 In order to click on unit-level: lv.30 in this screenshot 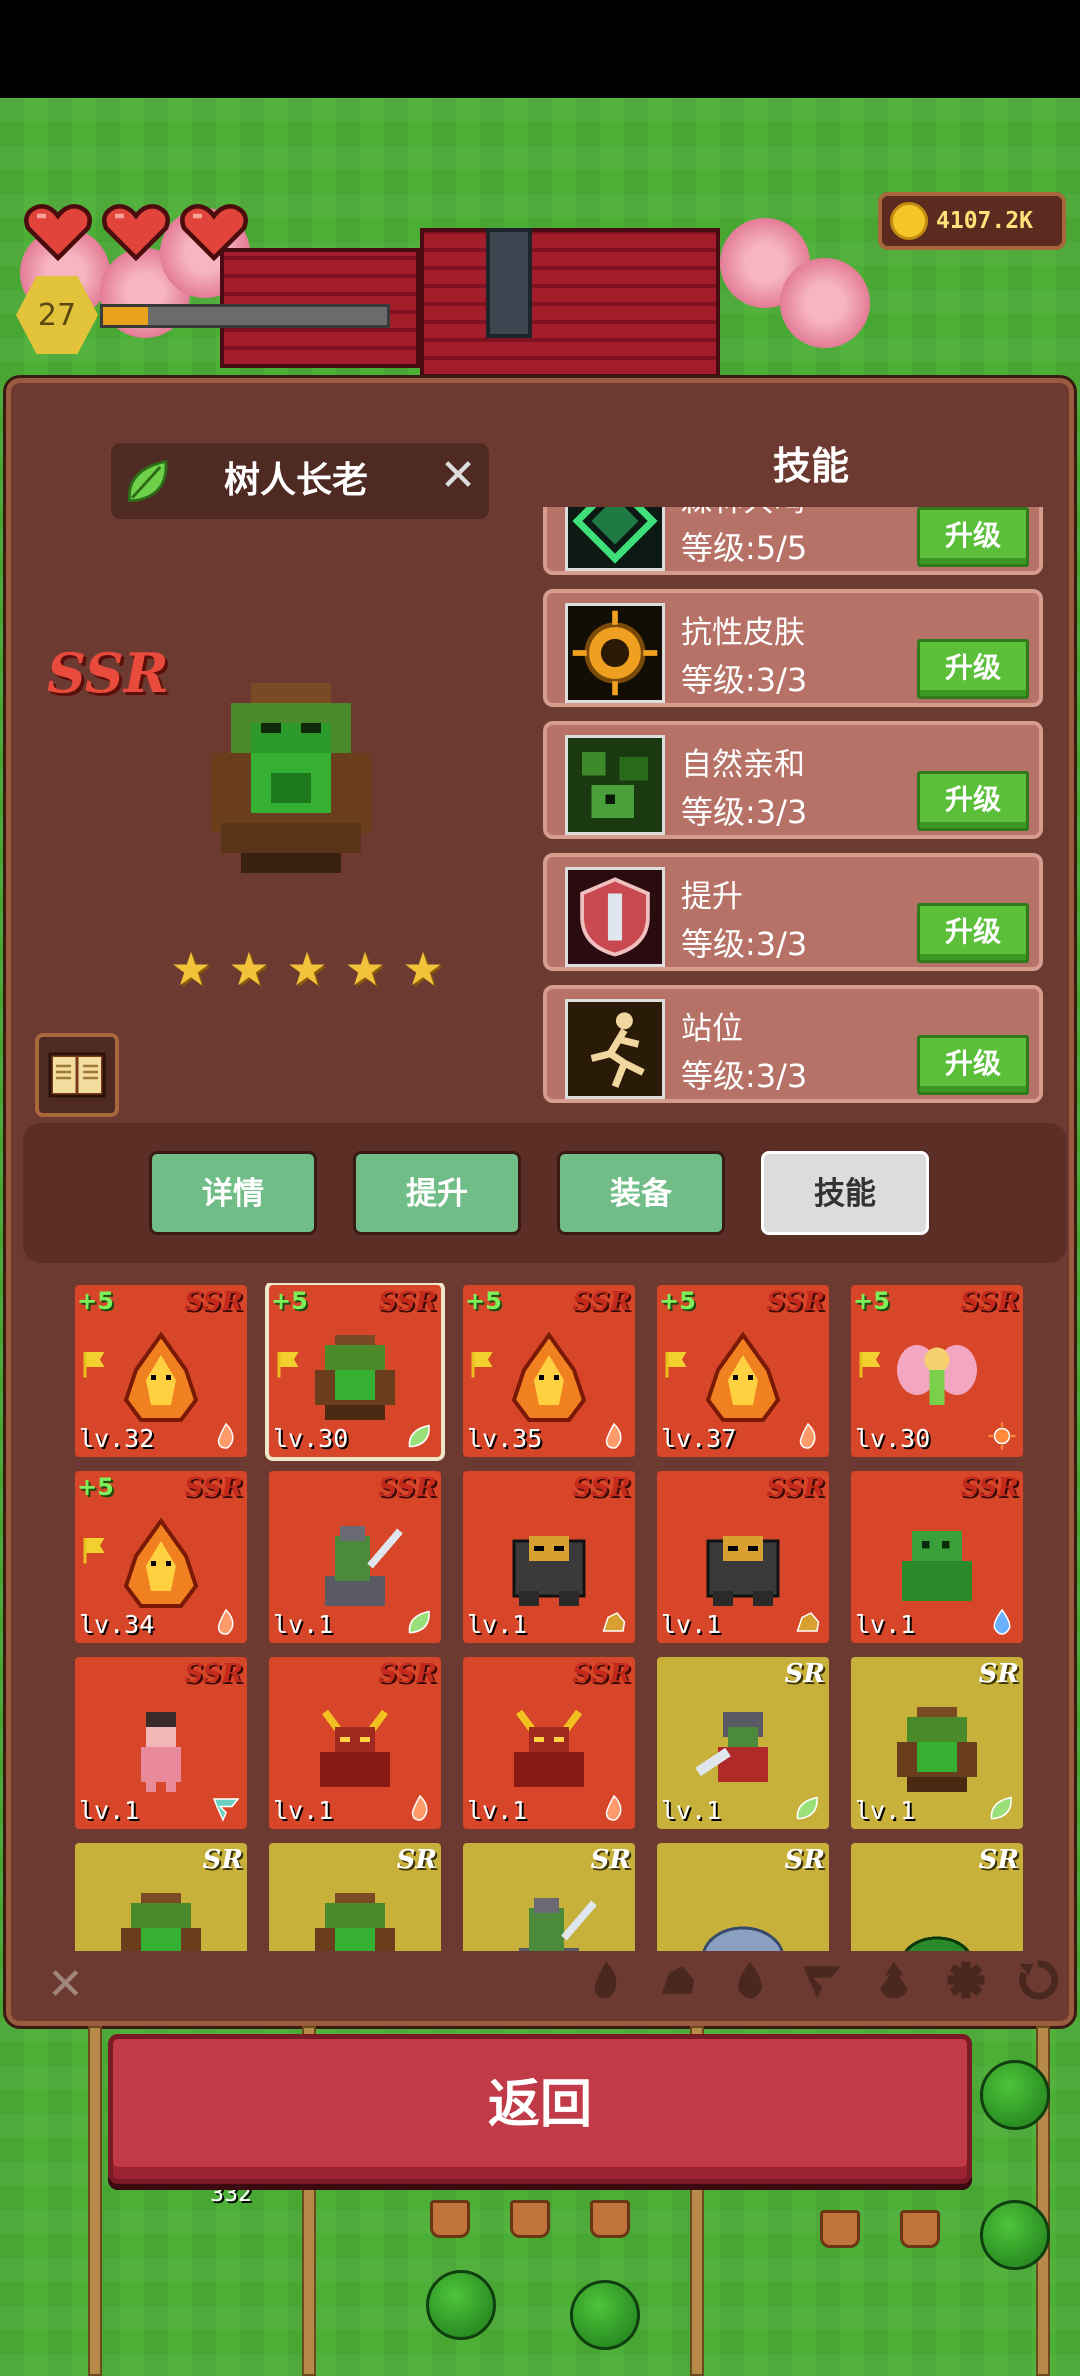, I will do `click(893, 1438)`.